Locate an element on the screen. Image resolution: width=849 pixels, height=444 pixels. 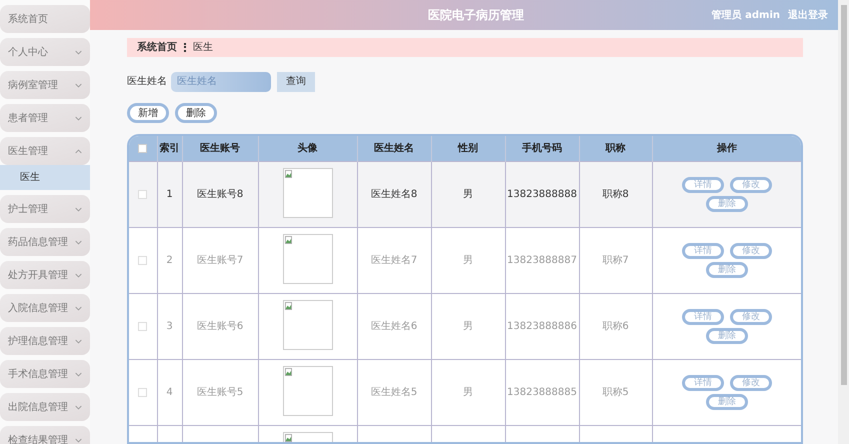
table-cell: 医生账号8 is located at coordinates (220, 194).